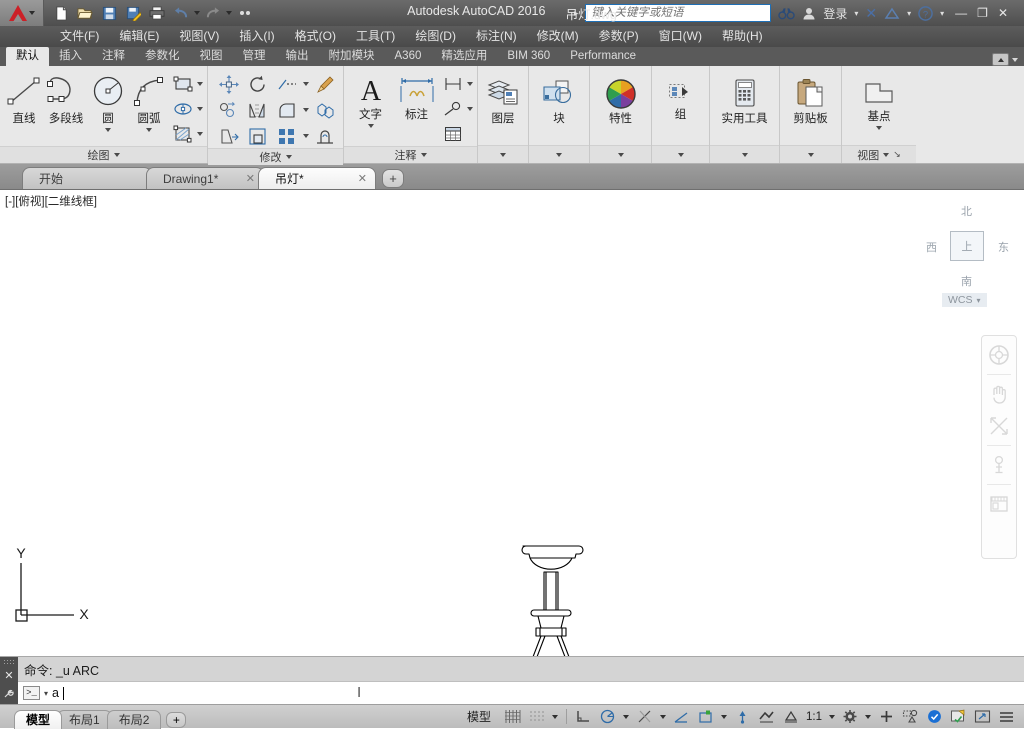 The width and height of the screenshot is (1024, 729). What do you see at coordinates (958, 717) in the screenshot?
I see `clean-screen-toggle` at bounding box center [958, 717].